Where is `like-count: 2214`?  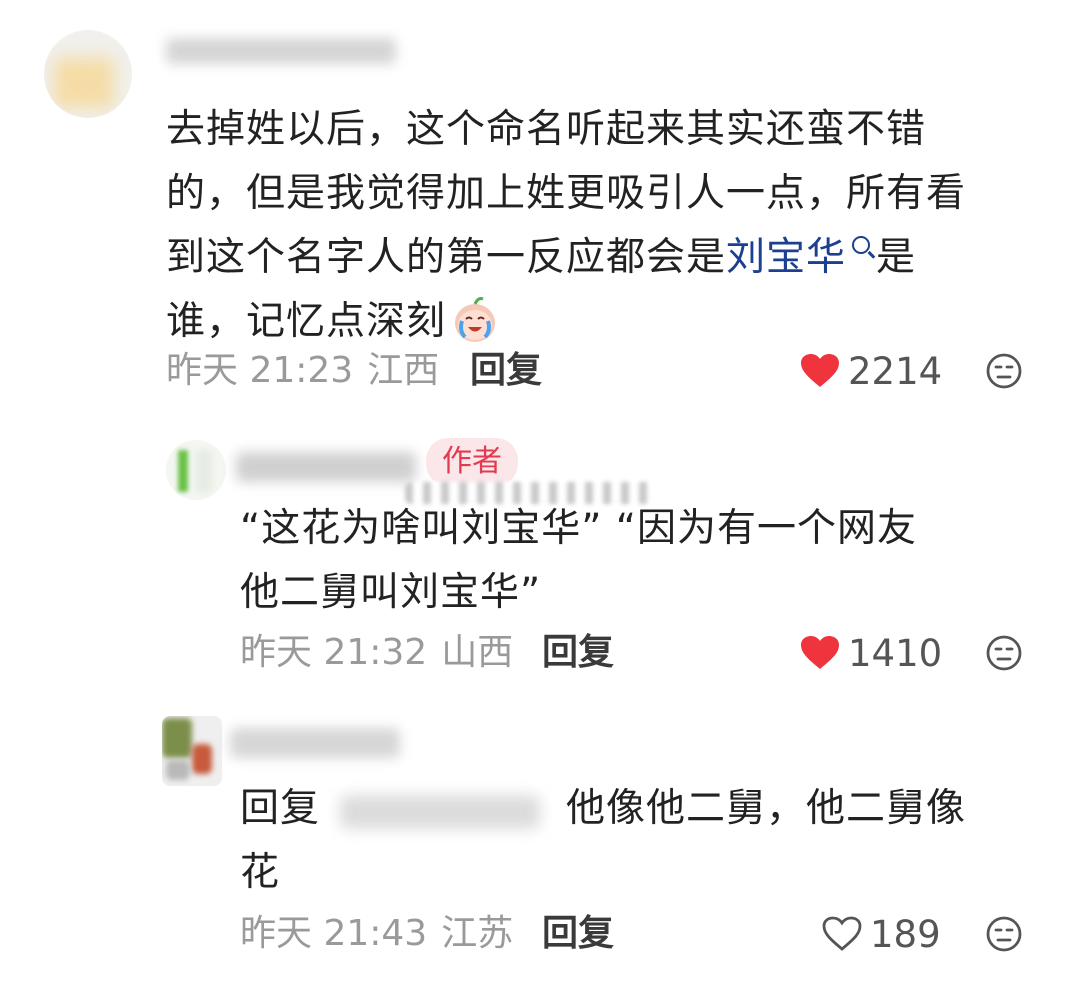 like-count: 2214 is located at coordinates (895, 371).